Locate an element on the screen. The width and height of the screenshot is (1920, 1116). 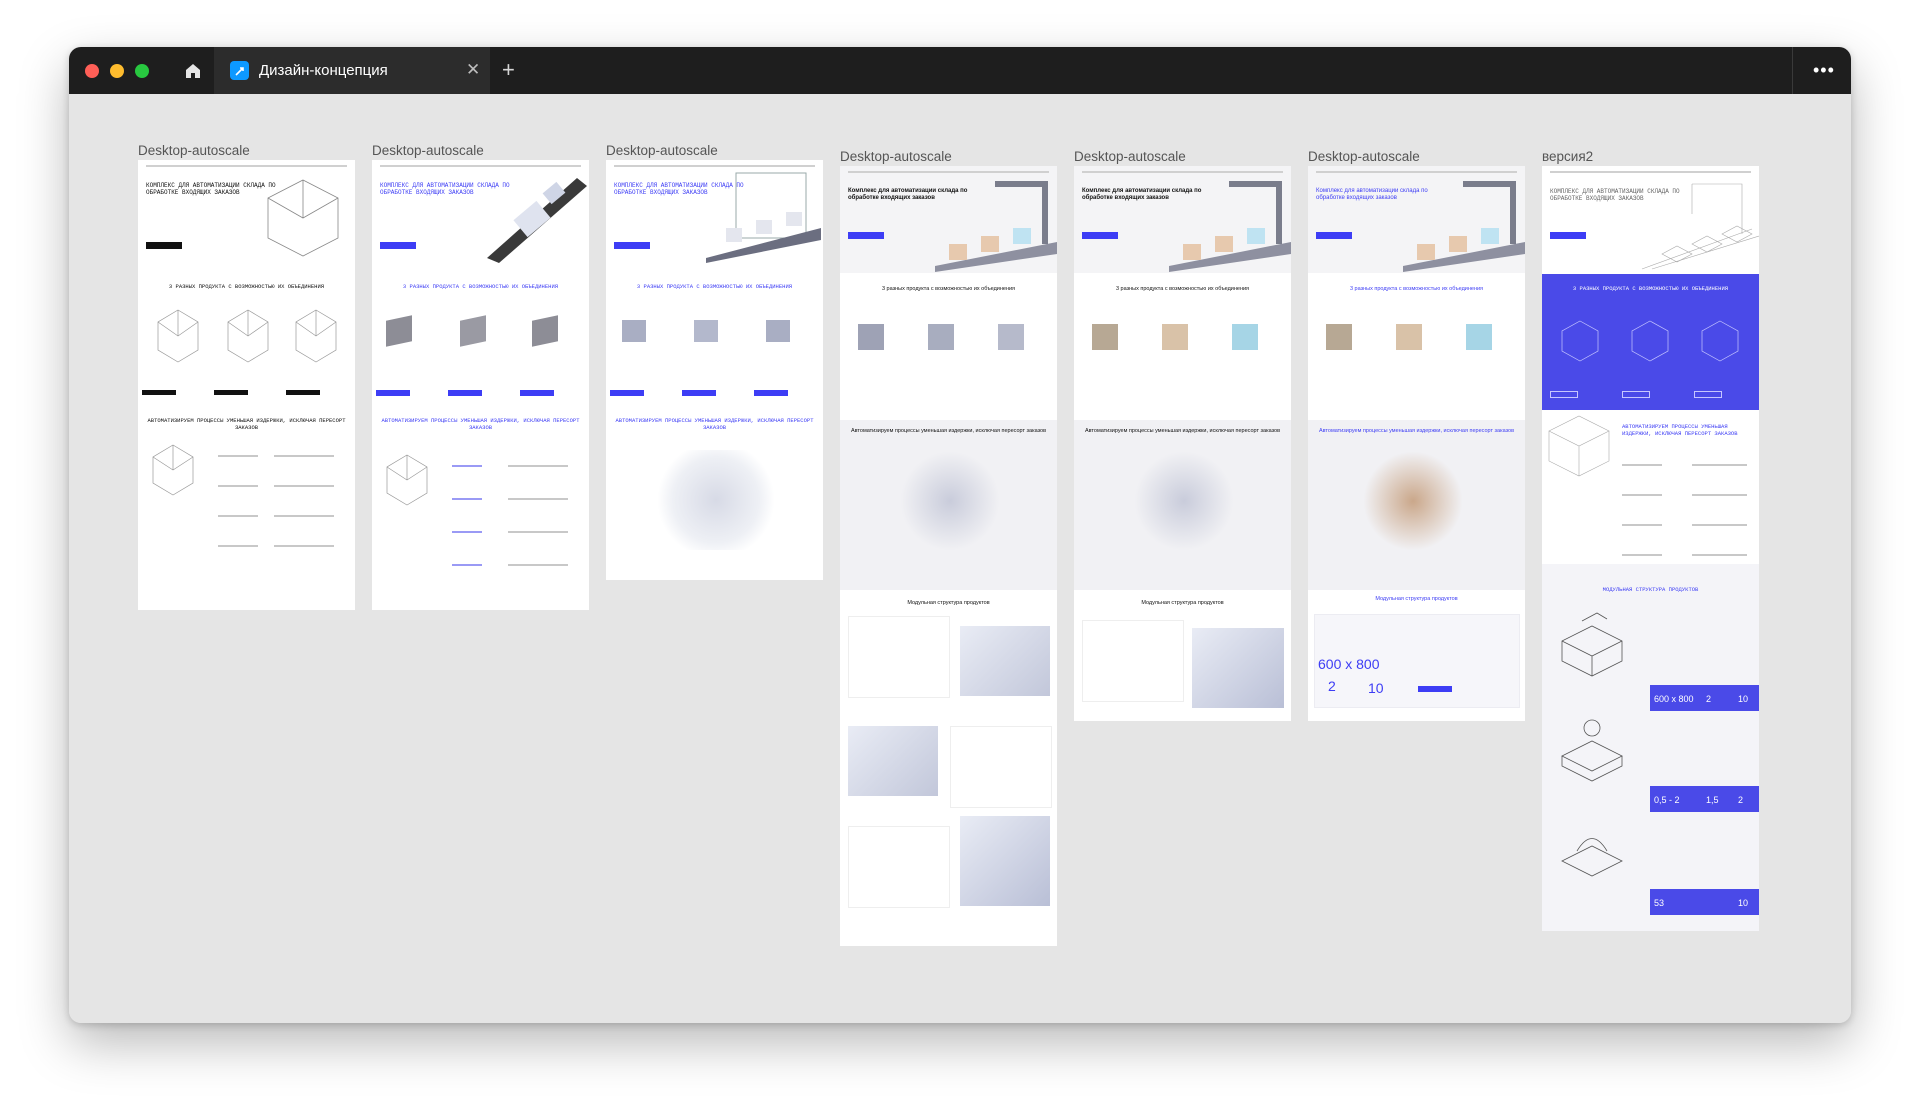
stat-value: 0,5 - 2 is located at coordinates (1667, 800).